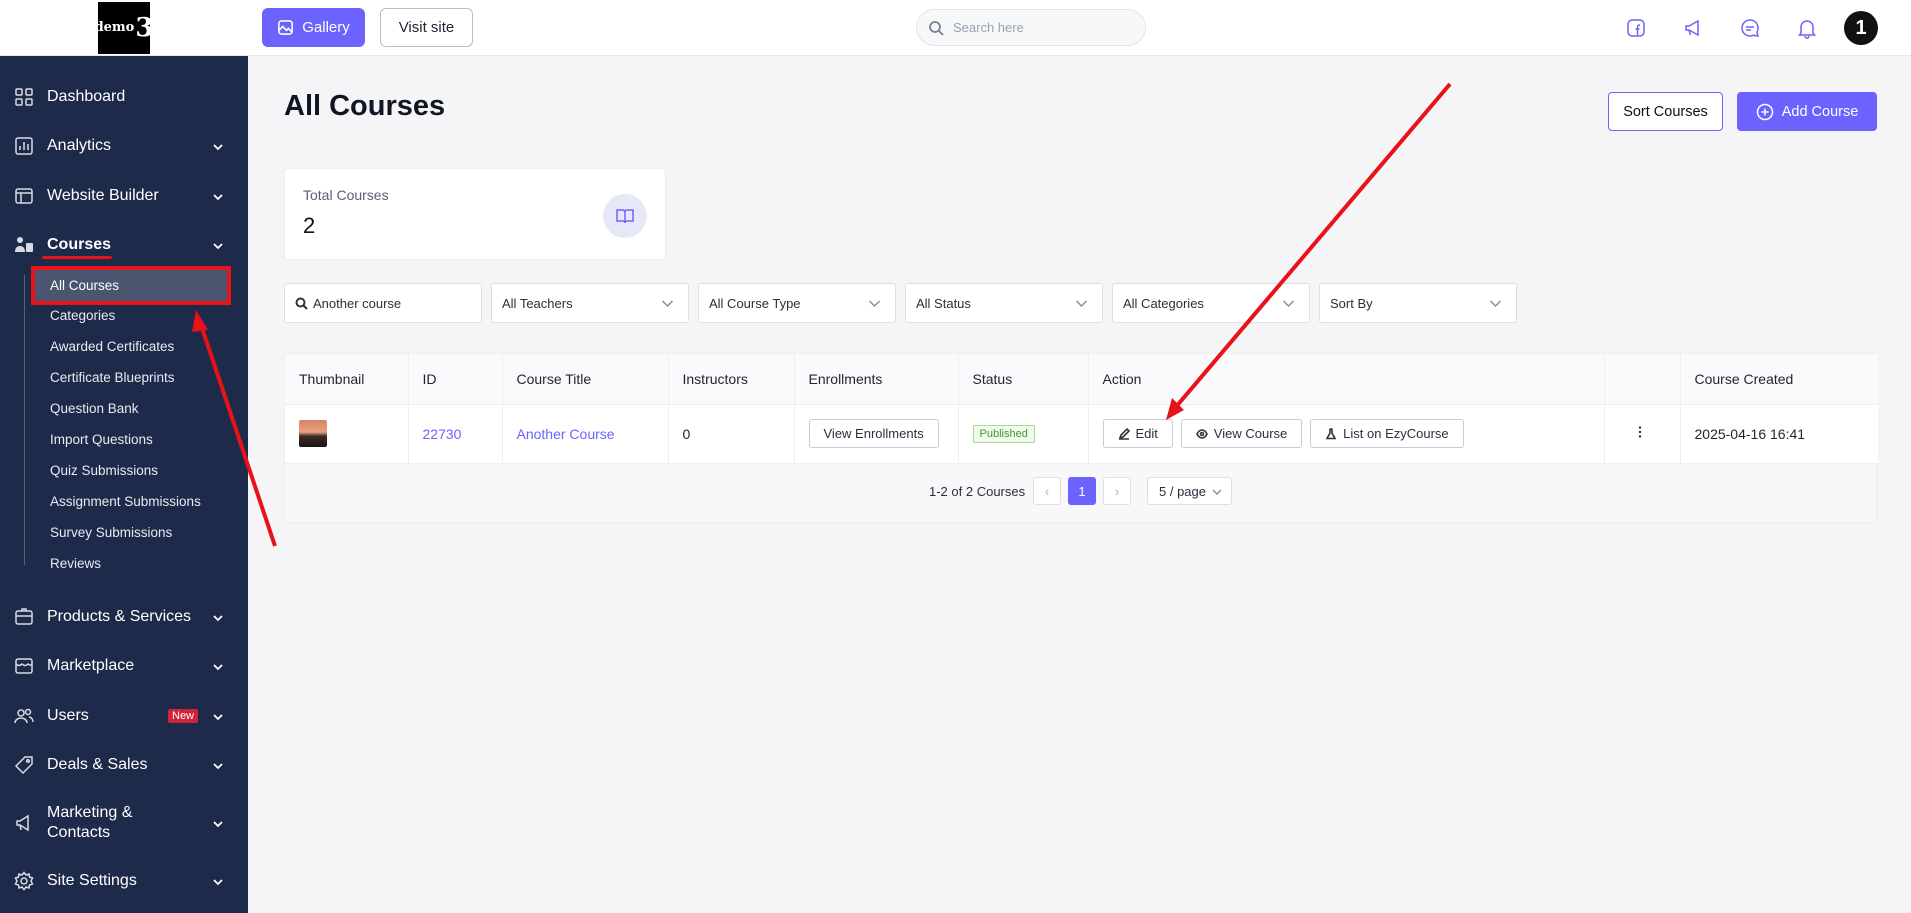 Image resolution: width=1911 pixels, height=913 pixels. What do you see at coordinates (346, 195) in the screenshot?
I see `stat-label: Total Courses` at bounding box center [346, 195].